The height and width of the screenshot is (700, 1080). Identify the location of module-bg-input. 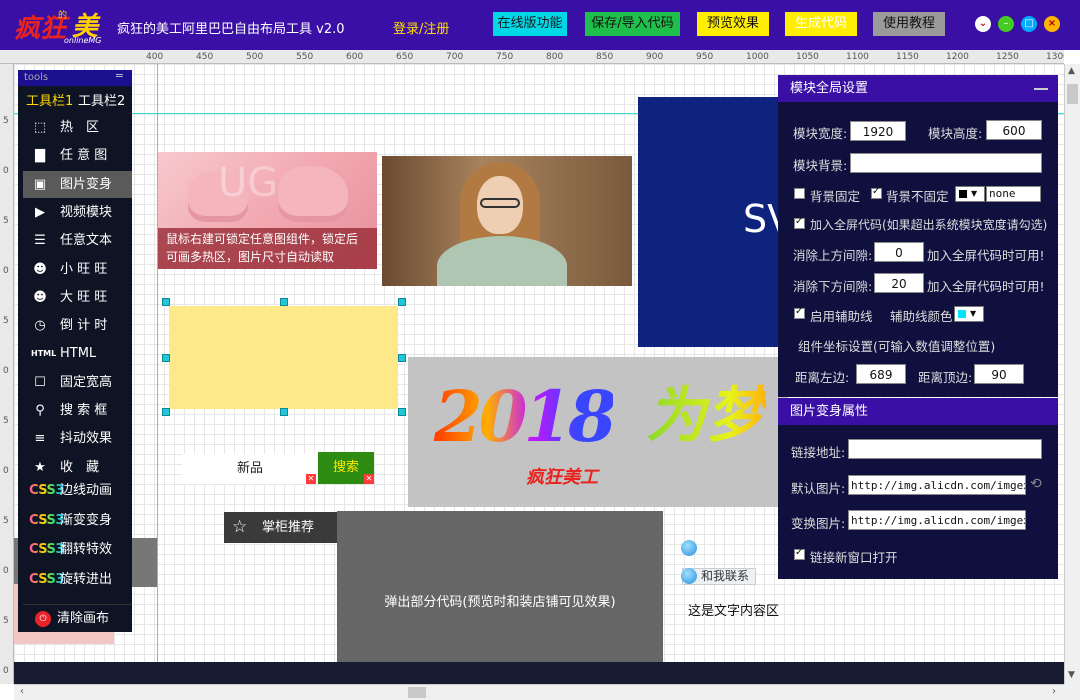
(946, 163).